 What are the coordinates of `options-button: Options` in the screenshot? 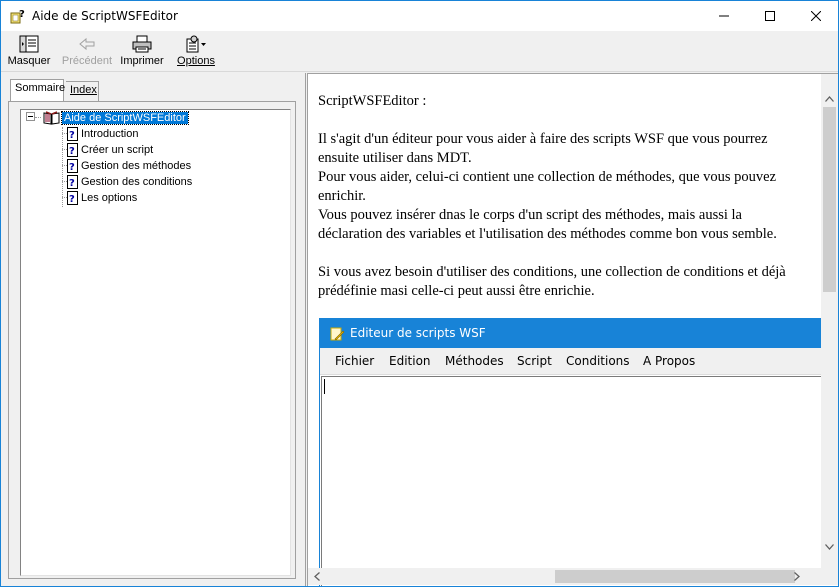 It's located at (196, 52).